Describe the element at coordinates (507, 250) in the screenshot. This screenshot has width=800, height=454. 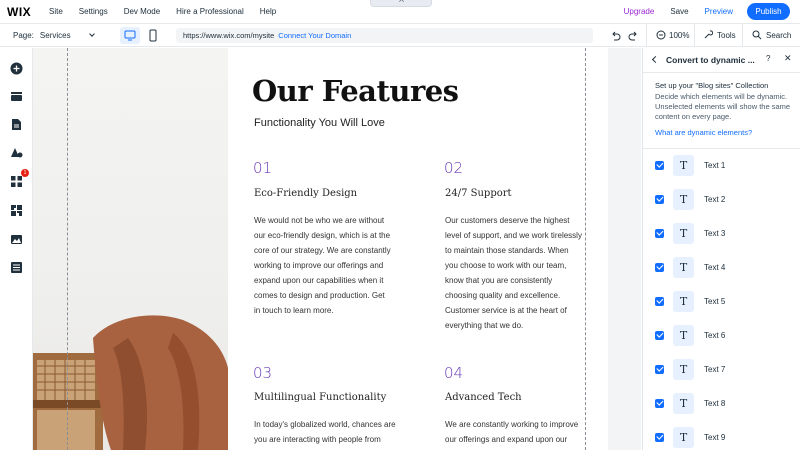
I see `feature-body-line: to maintain those standards. When` at that location.